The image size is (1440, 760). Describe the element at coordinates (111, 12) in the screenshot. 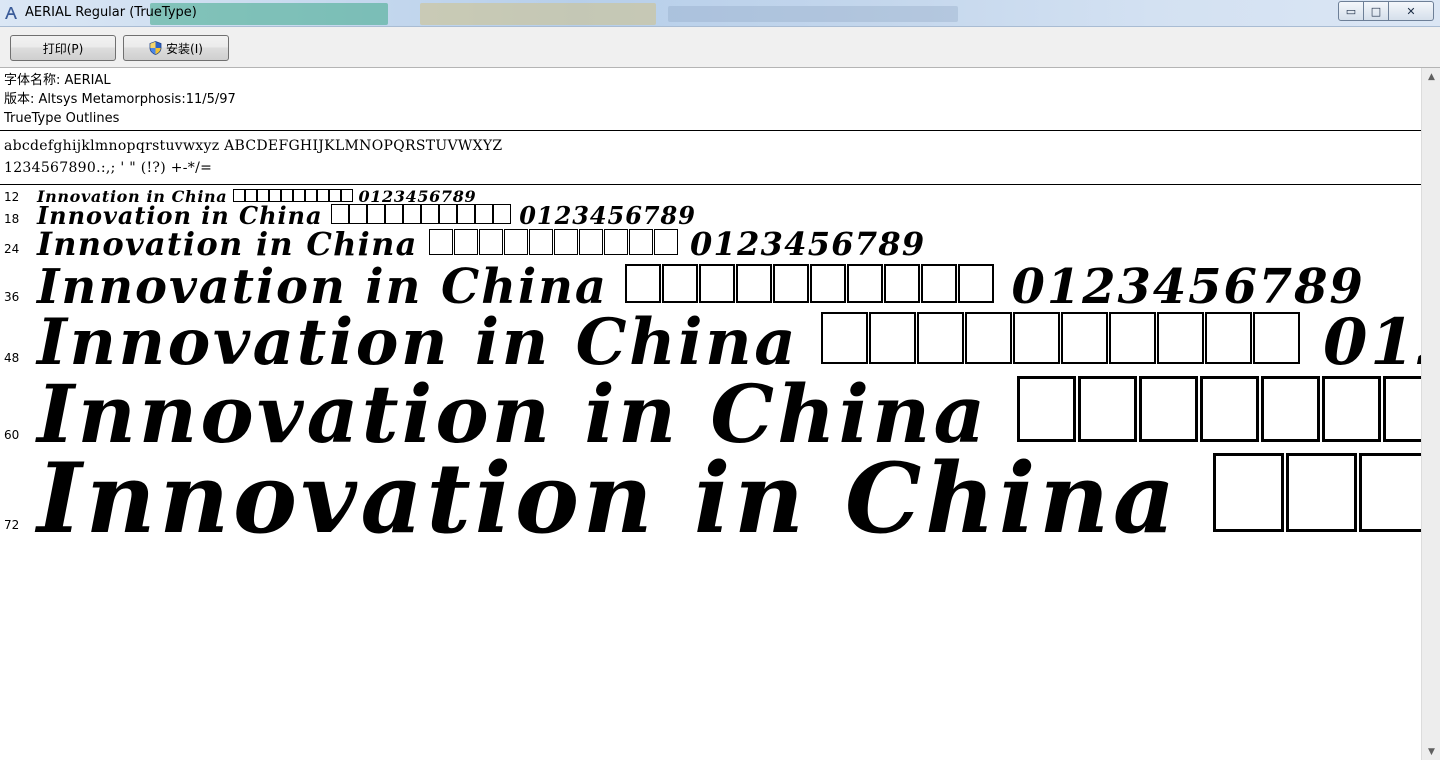

I see `window-title: AERIAL Regular (TrueType)` at that location.